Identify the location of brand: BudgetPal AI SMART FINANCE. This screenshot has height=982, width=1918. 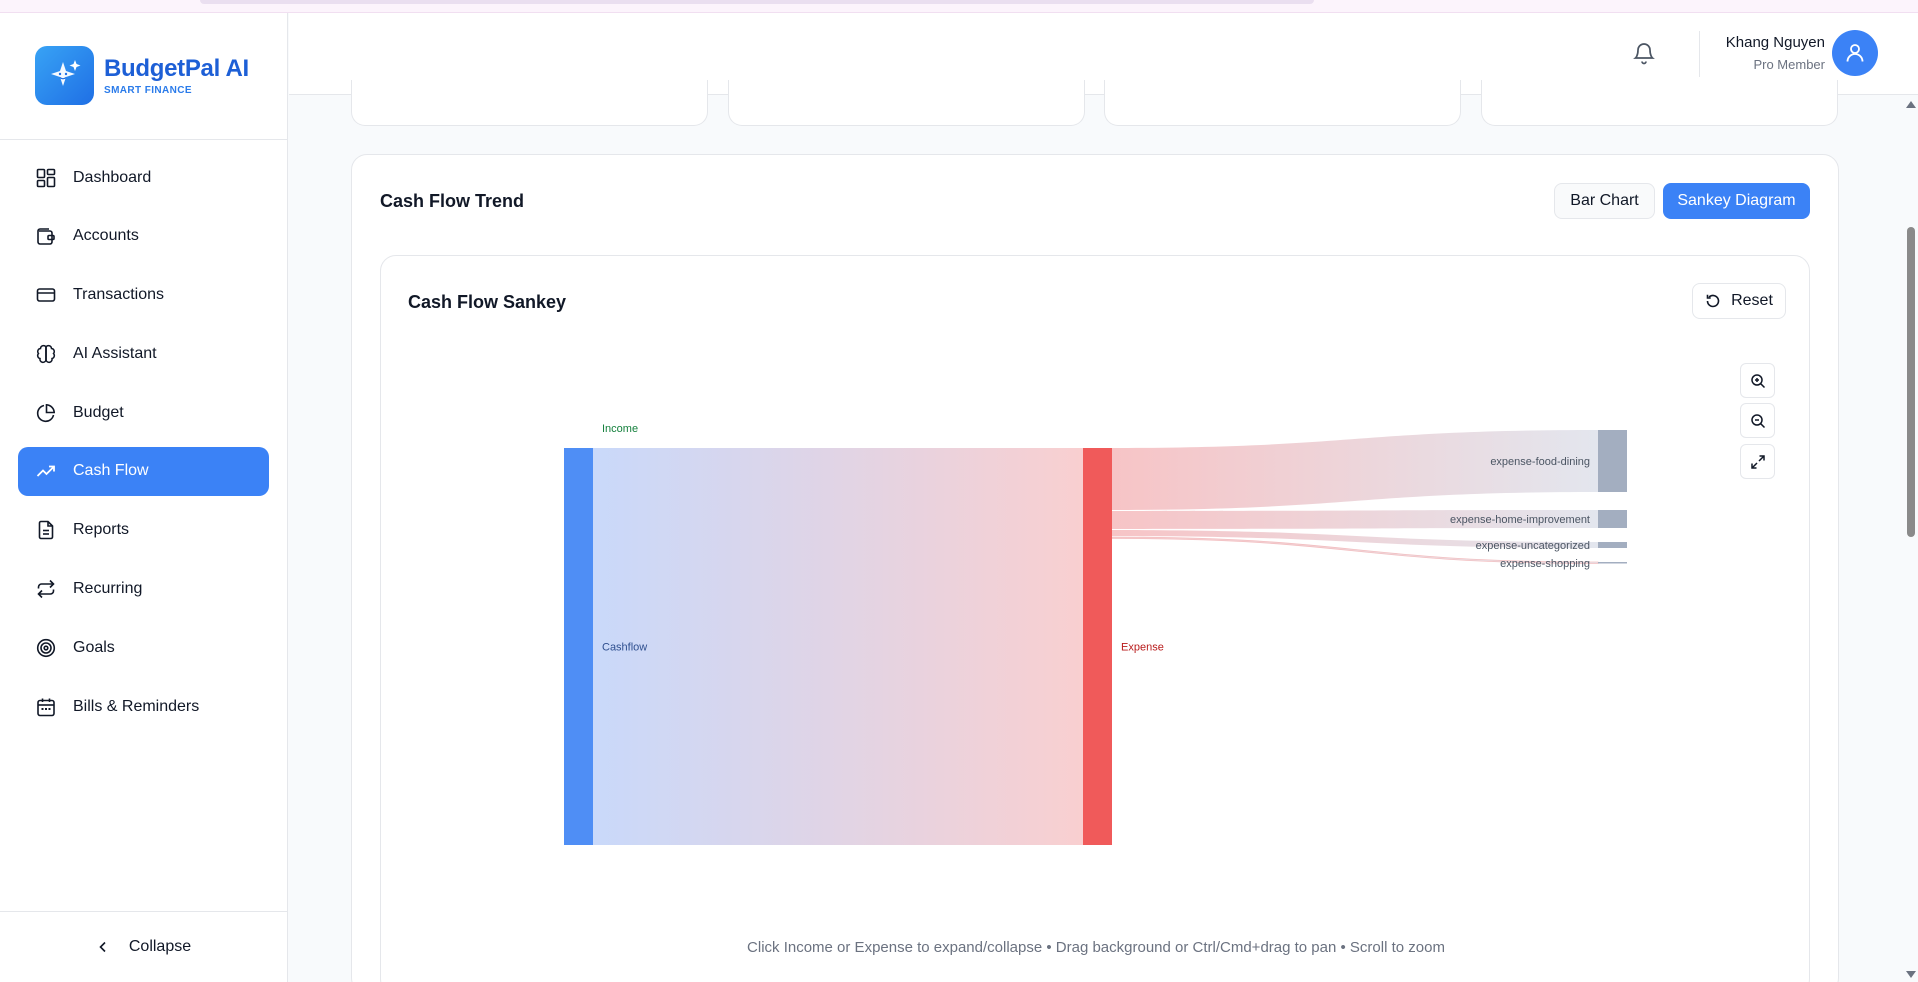
(143, 76).